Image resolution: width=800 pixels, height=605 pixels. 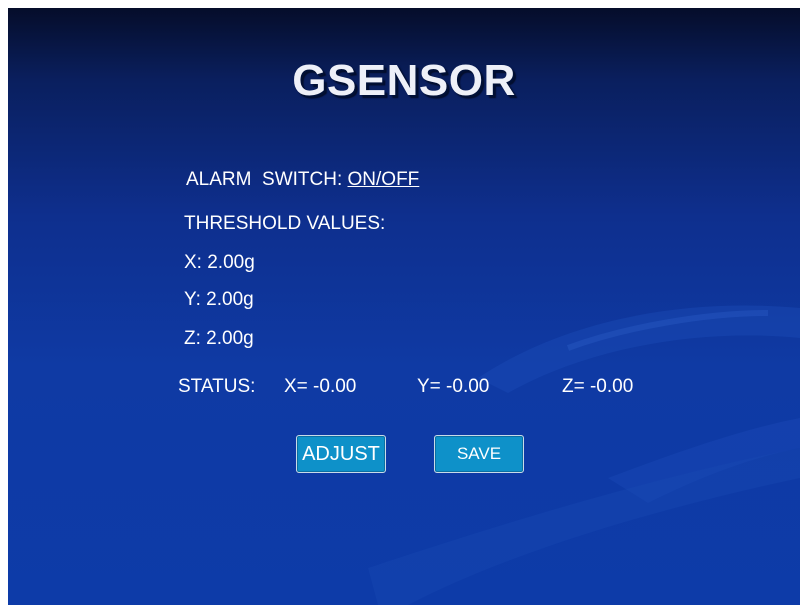 What do you see at coordinates (264, 179) in the screenshot?
I see `alarm-switch-label: ALARM SWITCH:` at bounding box center [264, 179].